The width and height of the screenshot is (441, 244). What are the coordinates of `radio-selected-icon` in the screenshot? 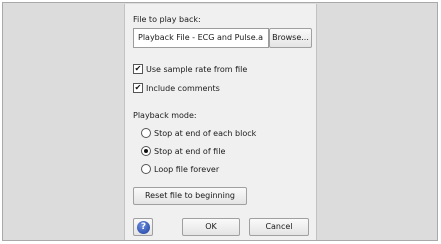 It's located at (146, 151).